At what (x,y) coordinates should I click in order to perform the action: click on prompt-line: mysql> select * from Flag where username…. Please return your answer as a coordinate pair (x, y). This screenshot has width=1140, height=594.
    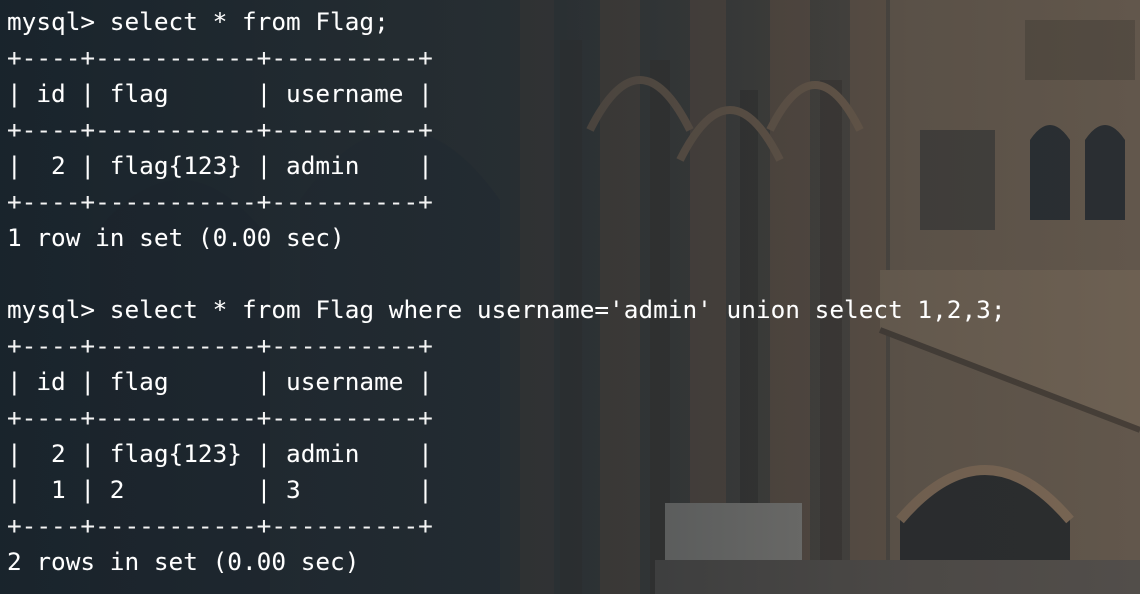
    Looking at the image, I should click on (506, 309).